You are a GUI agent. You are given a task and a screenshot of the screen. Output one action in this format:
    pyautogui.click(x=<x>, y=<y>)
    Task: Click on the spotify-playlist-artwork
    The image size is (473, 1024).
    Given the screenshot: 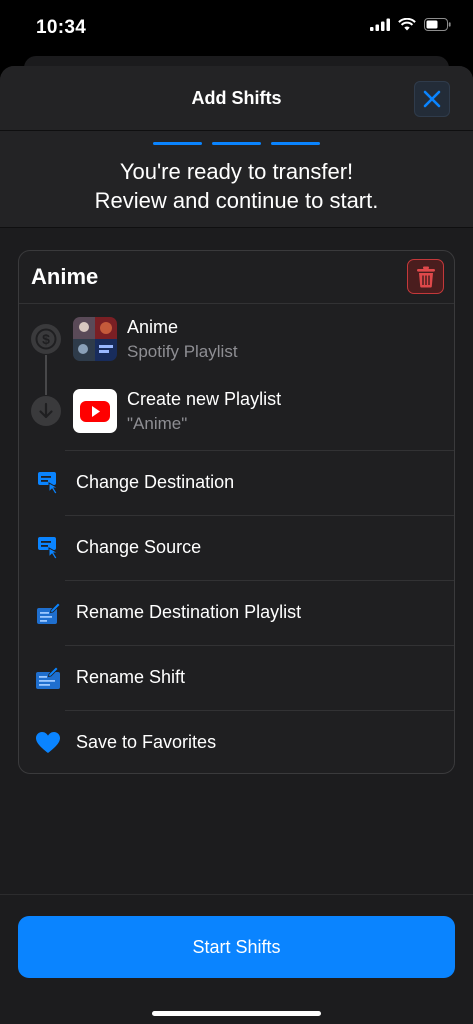 What is the action you would take?
    pyautogui.click(x=95, y=339)
    